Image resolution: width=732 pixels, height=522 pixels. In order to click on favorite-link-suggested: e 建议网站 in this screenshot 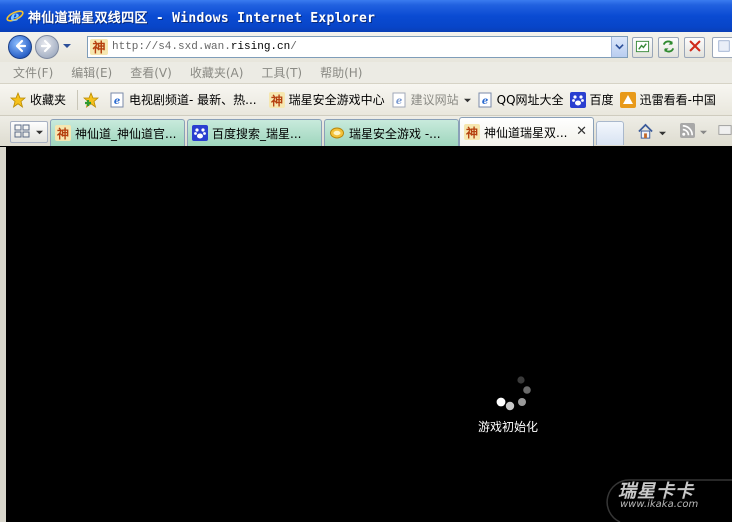, I will do `click(431, 99)`.